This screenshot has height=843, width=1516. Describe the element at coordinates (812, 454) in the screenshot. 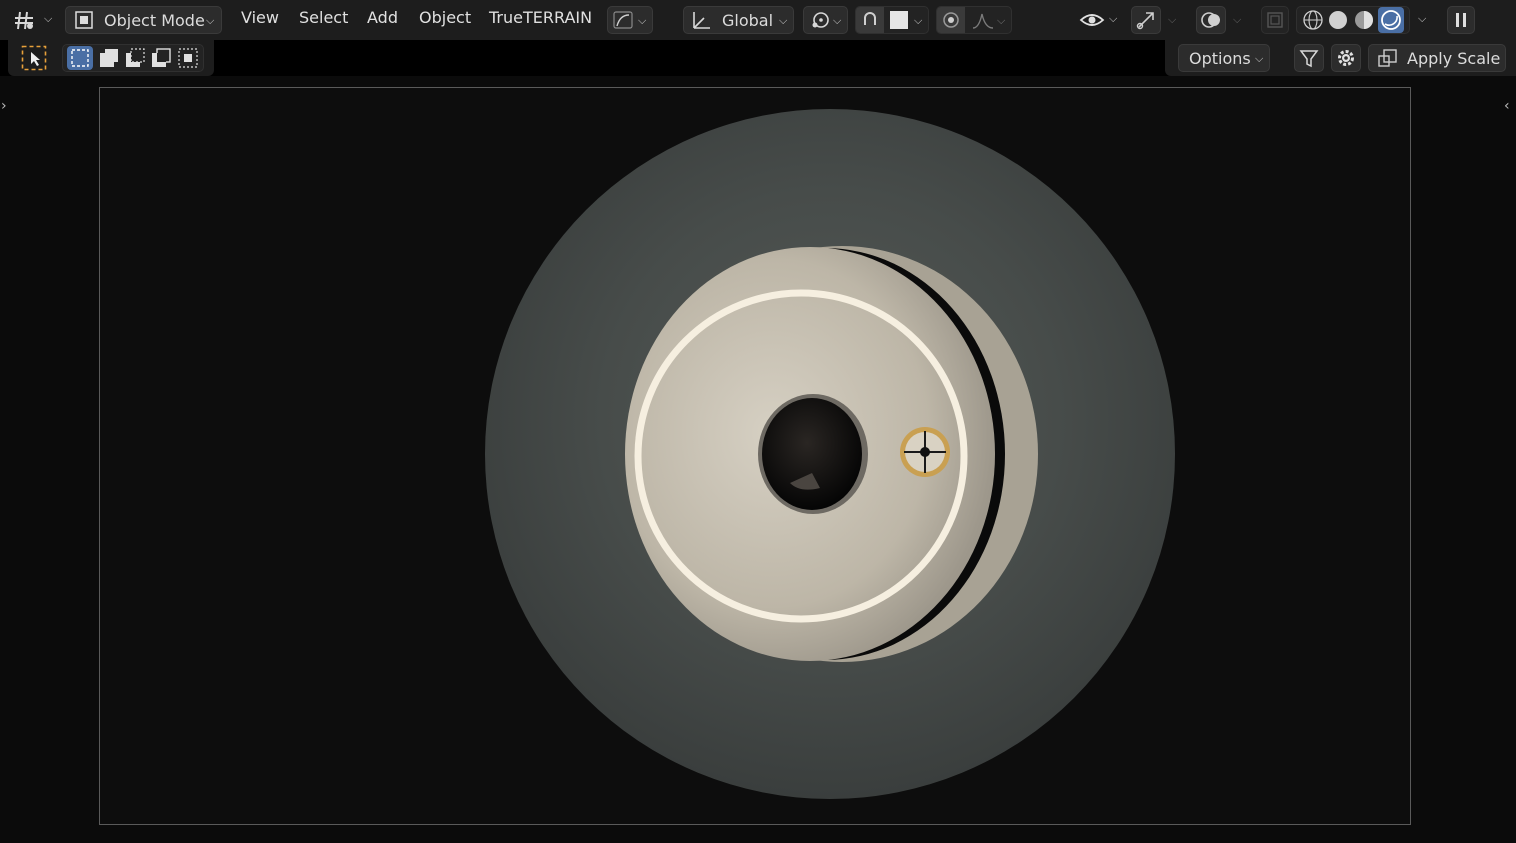

I see `center-hole` at that location.